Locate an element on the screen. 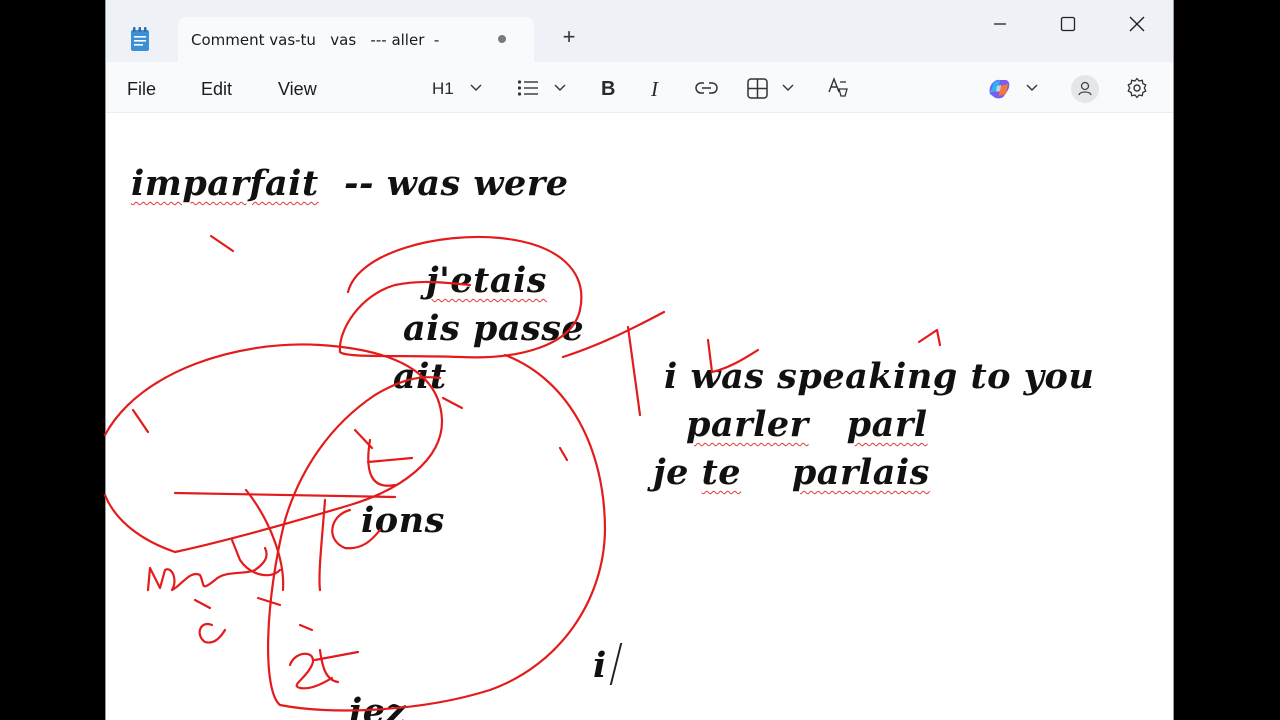 Image resolution: width=1280 pixels, height=720 pixels. gear-icon is located at coordinates (1137, 88).